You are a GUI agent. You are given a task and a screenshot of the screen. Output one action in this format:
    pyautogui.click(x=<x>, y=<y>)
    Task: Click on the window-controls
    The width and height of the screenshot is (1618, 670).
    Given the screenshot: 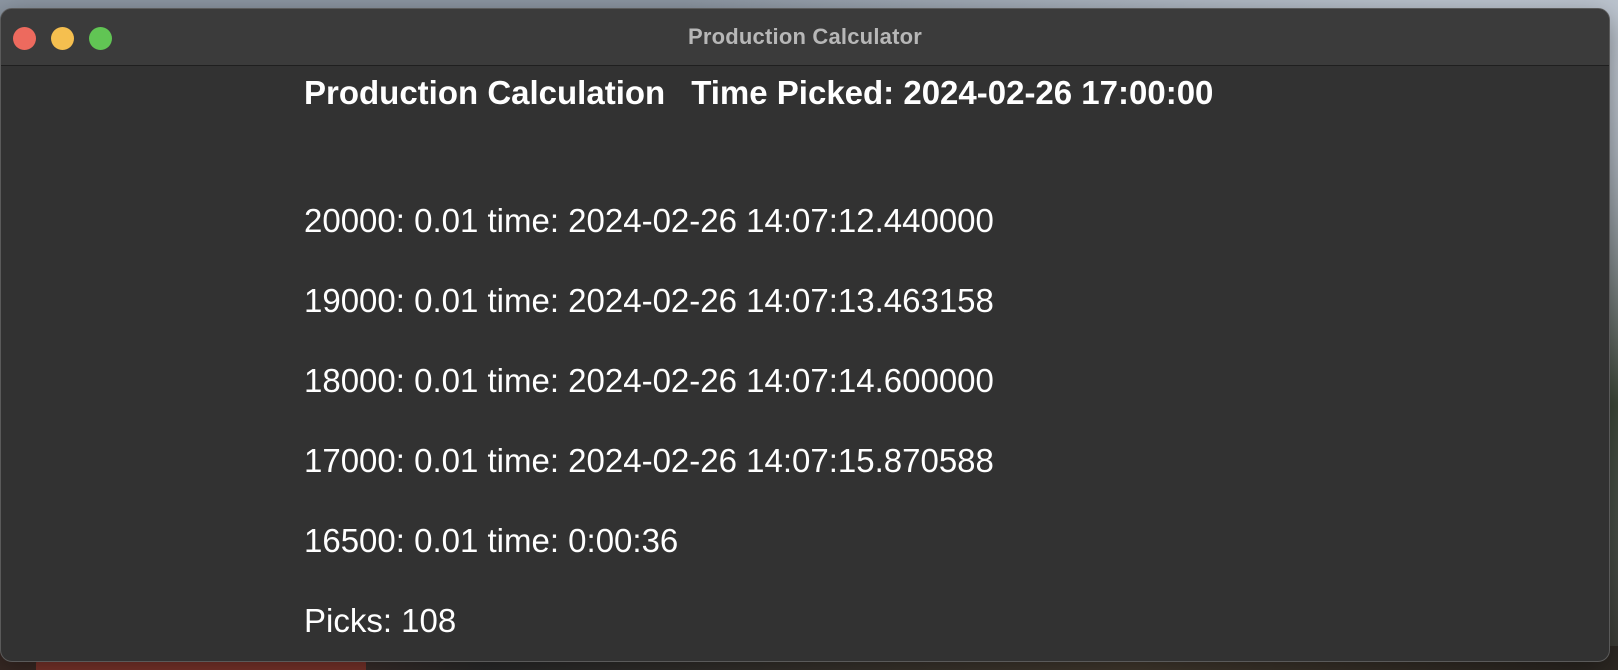 What is the action you would take?
    pyautogui.click(x=62, y=38)
    